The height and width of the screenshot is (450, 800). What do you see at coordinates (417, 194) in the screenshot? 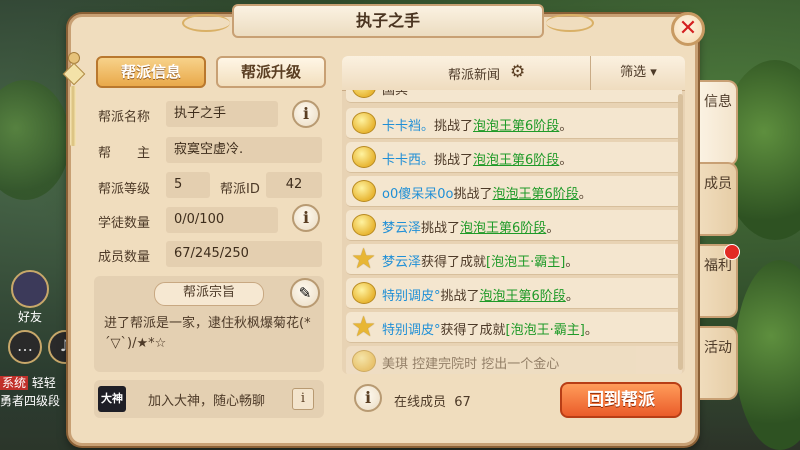
I see `news-player-name: o0傻呆呆0o` at bounding box center [417, 194].